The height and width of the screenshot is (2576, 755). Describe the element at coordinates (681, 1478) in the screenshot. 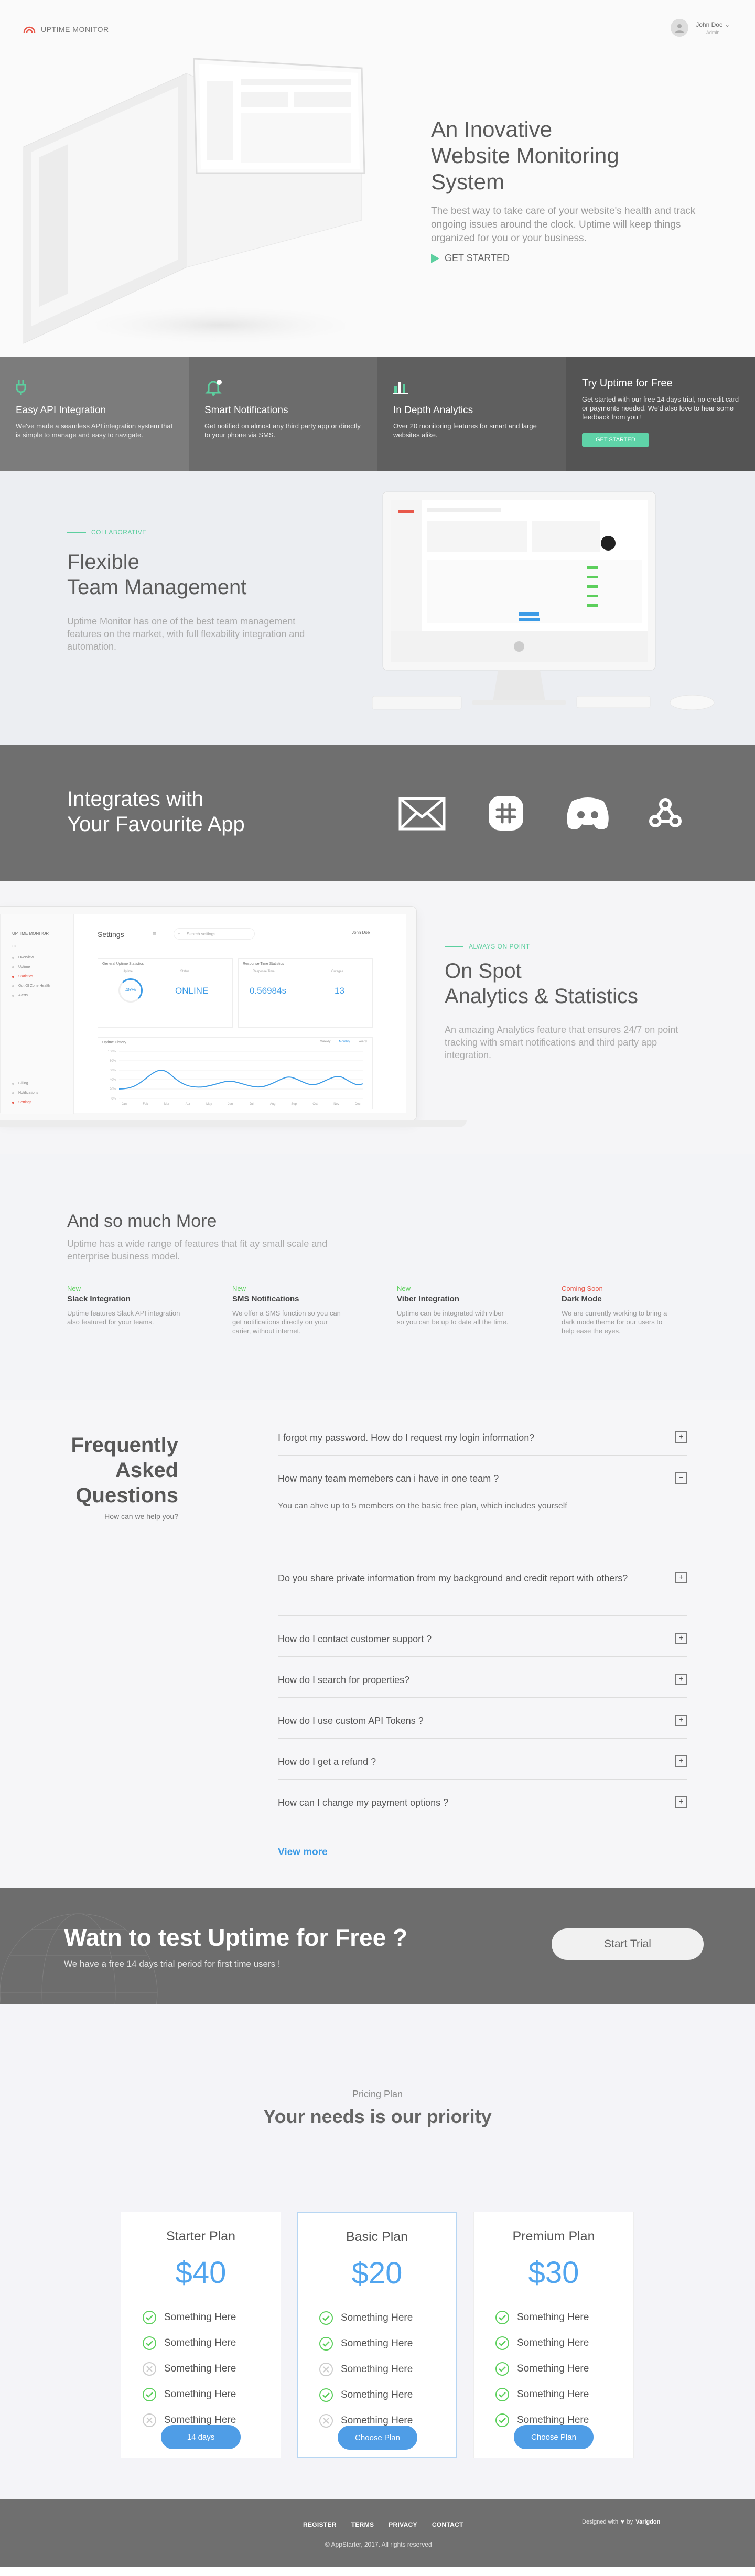

I see `minus-icon: −` at that location.